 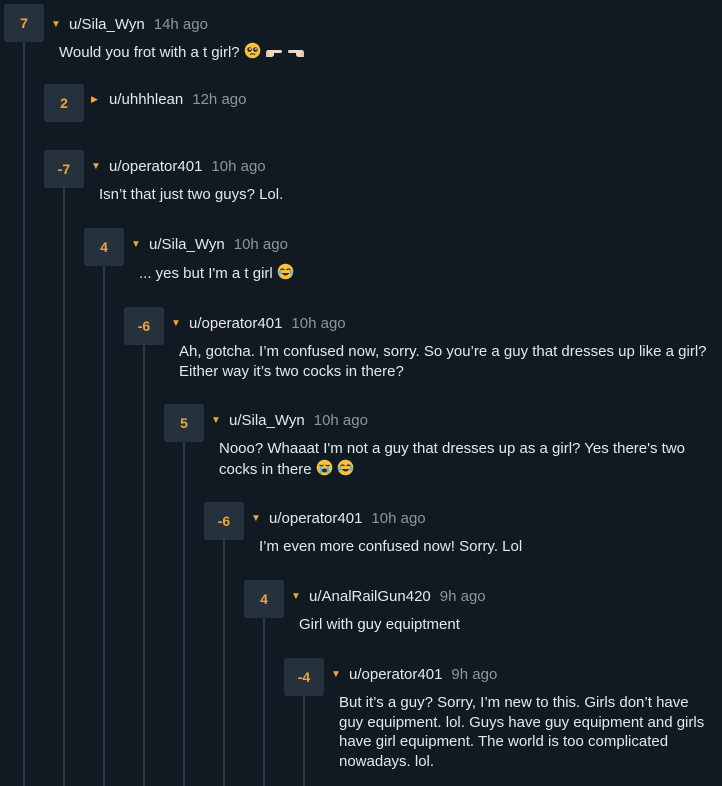 What do you see at coordinates (252, 53) in the screenshot?
I see `pleading-face-icon` at bounding box center [252, 53].